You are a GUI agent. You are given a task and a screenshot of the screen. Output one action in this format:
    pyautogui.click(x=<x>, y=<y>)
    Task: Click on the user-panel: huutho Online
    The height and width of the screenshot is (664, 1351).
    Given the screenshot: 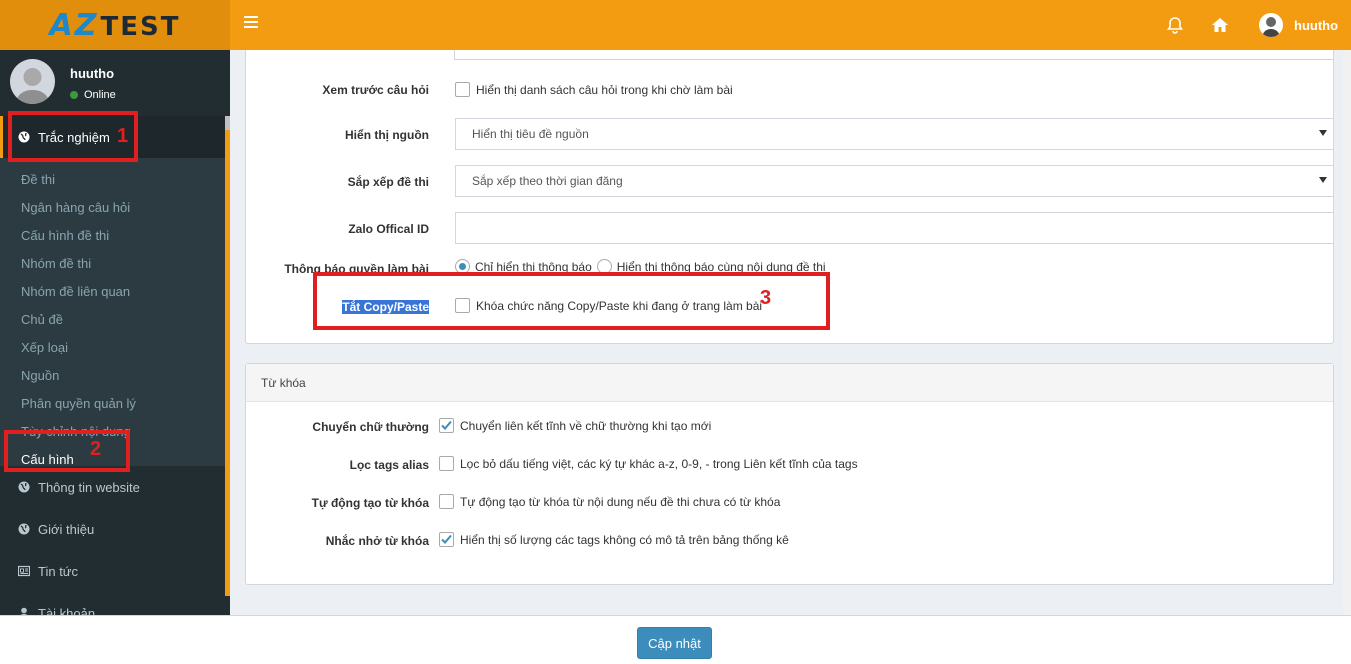 What is the action you would take?
    pyautogui.click(x=112, y=83)
    